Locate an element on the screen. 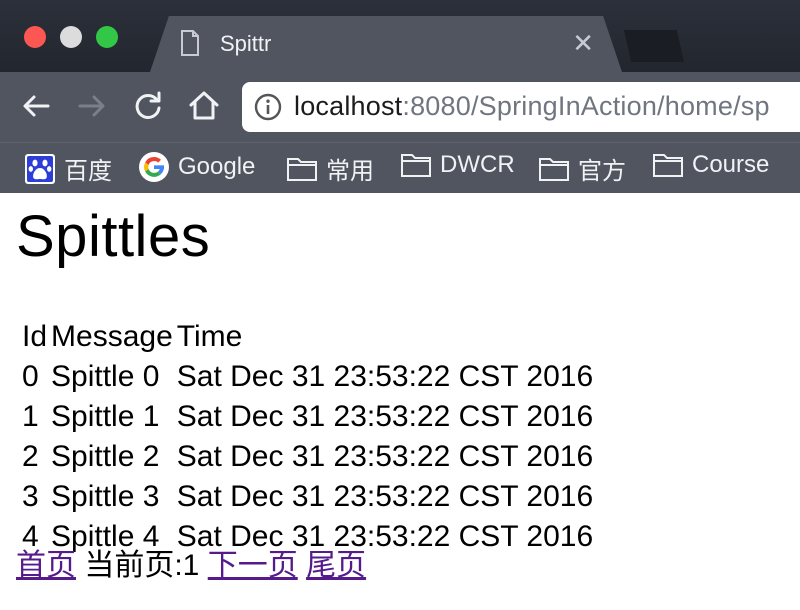 Image resolution: width=800 pixels, height=610 pixels. cell-message: Spittle 2 is located at coordinates (105, 456).